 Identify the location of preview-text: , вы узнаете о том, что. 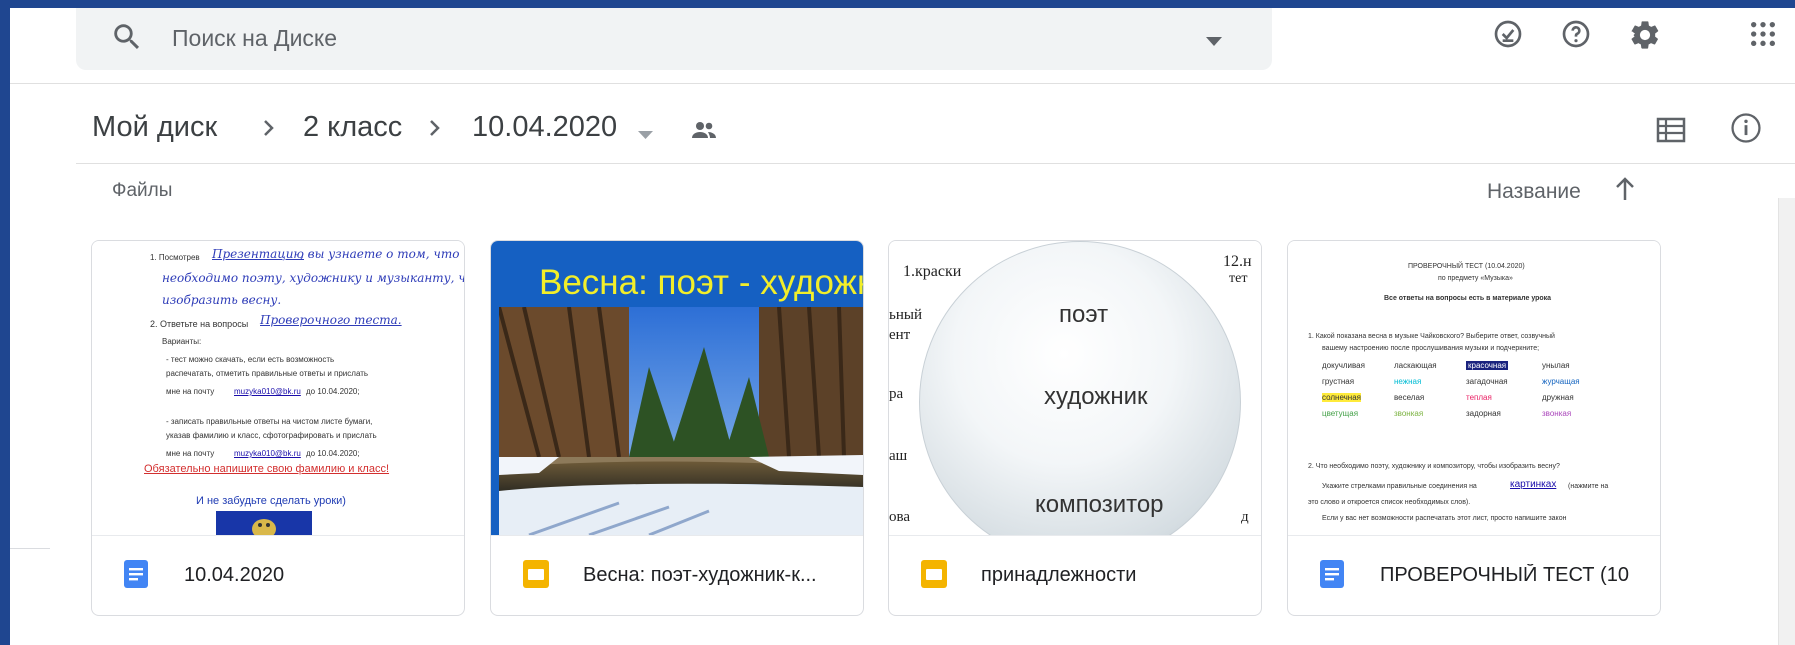
(380, 254).